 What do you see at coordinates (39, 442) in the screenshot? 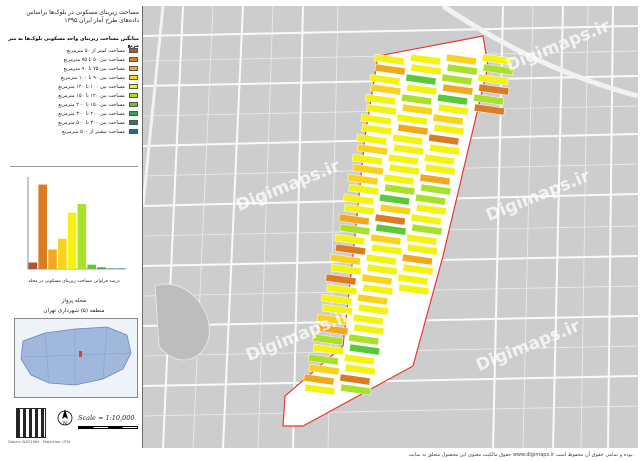
I see `panel-footer: Datum: WGS1984 · Projection: UTM` at bounding box center [39, 442].